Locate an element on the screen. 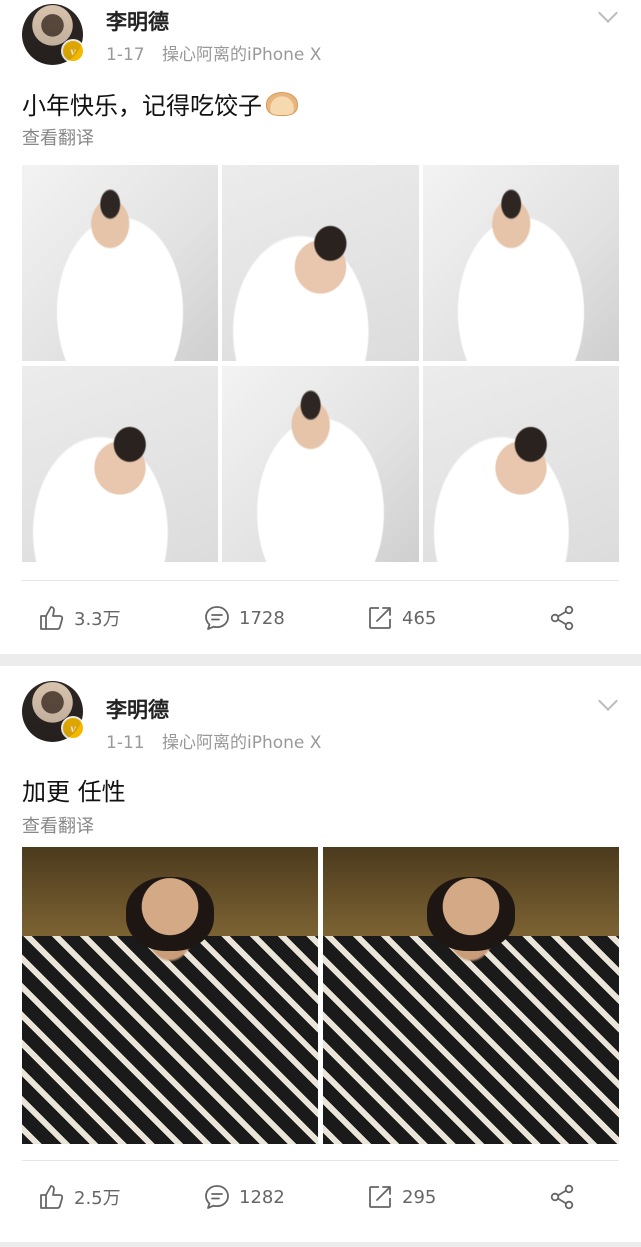 This screenshot has height=1247, width=641. post-text: 小年快乐，记得吃饺子 is located at coordinates (160, 103).